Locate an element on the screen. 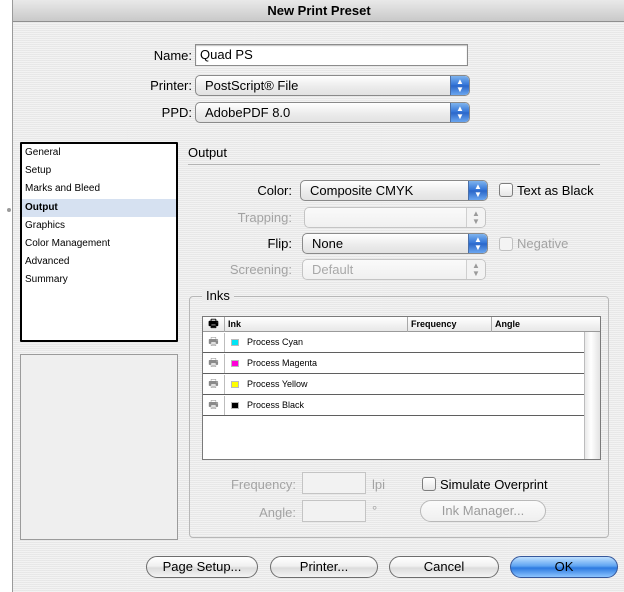 This screenshot has height=592, width=624. ink-table-header: 🖶 Ink Frequency Angle is located at coordinates (401, 324).